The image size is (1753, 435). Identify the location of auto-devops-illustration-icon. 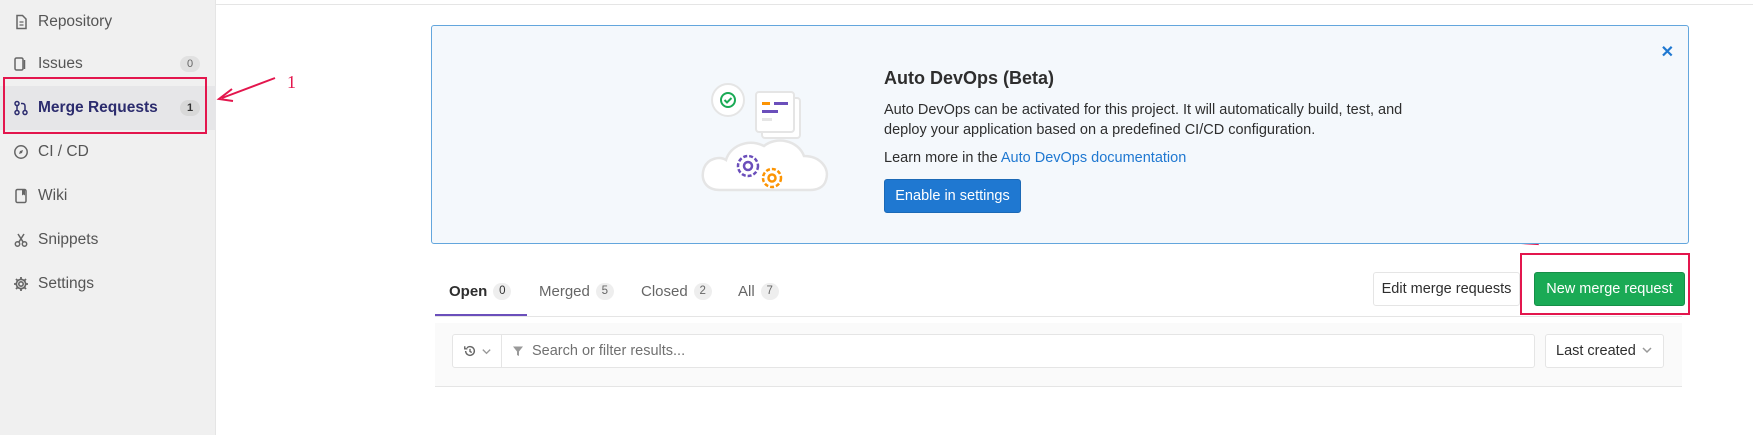
(765, 137).